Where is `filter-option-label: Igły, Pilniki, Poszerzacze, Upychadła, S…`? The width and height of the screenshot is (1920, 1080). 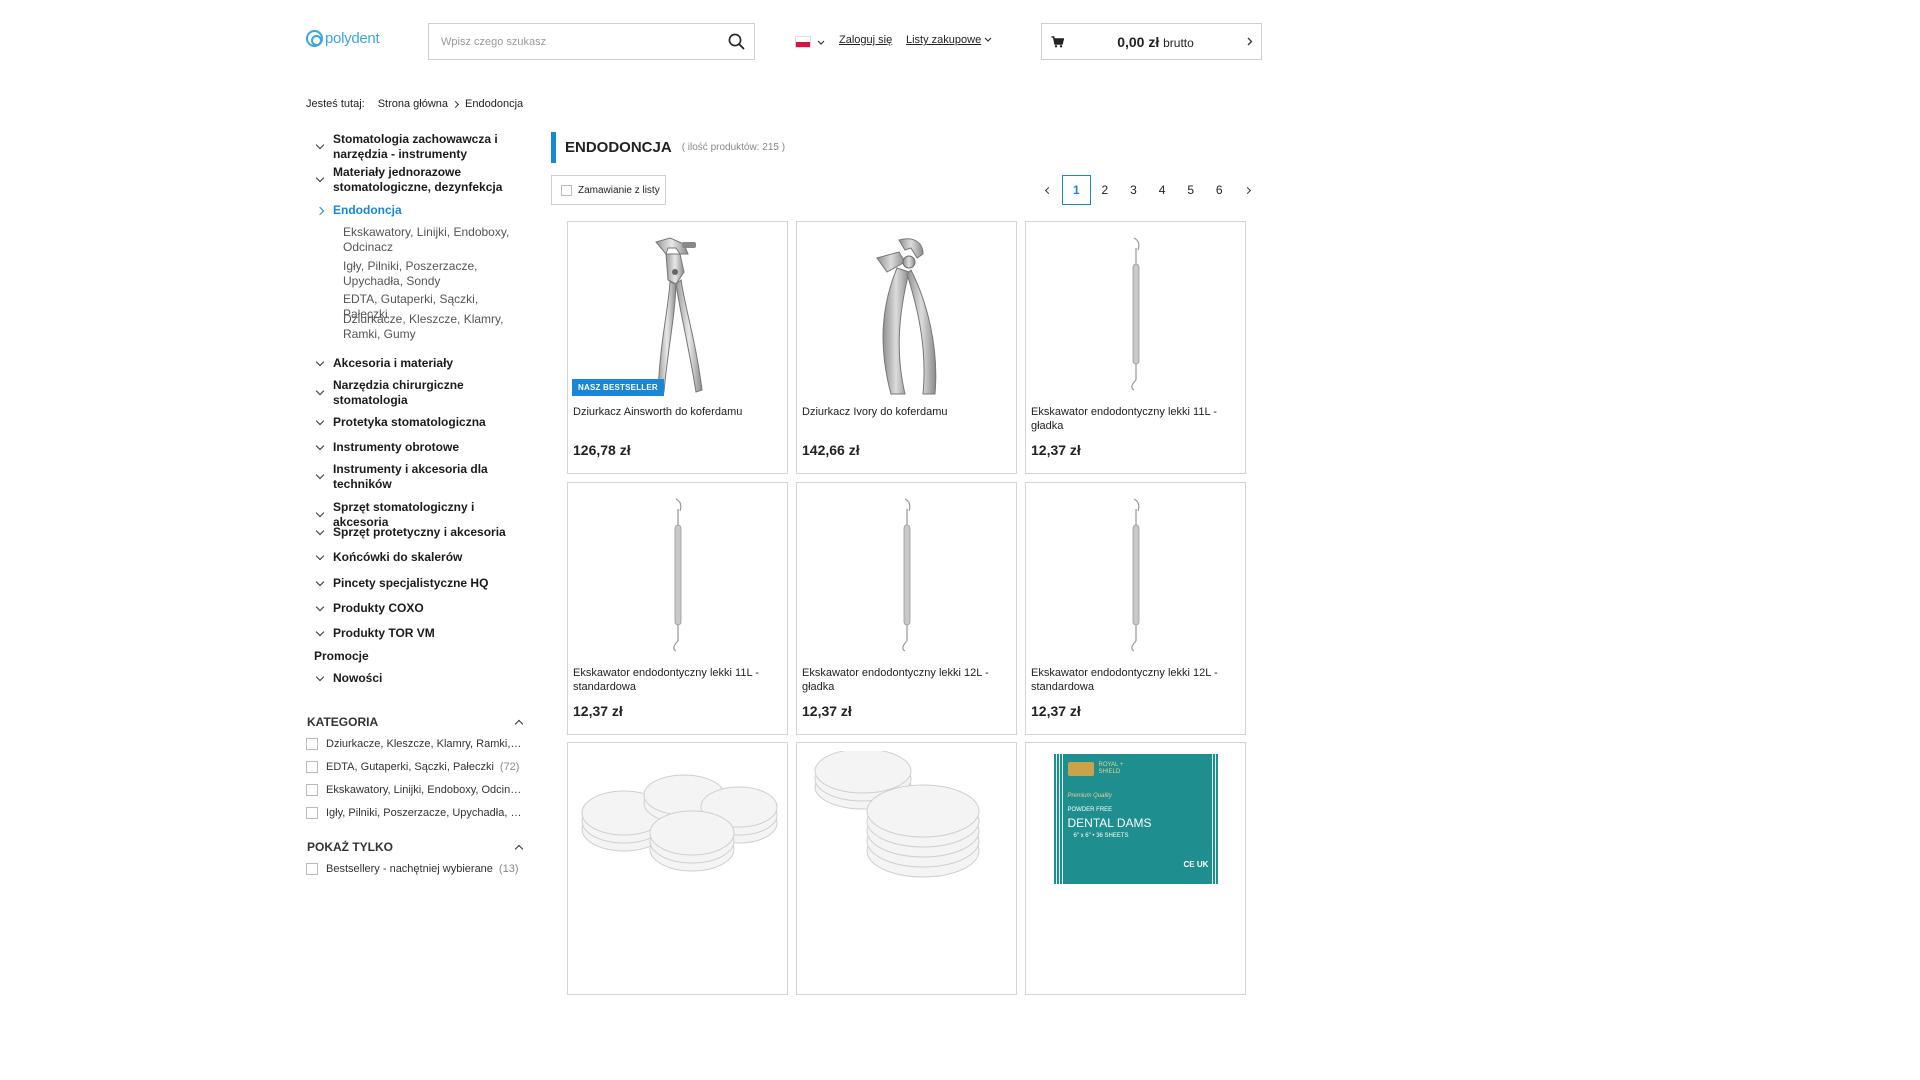 filter-option-label: Igły, Pilniki, Poszerzacze, Upychadła, S… is located at coordinates (425, 813).